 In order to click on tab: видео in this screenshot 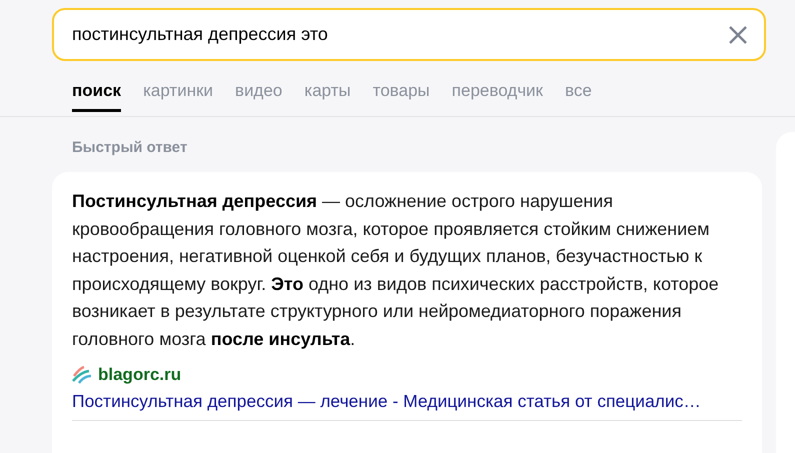, I will do `click(258, 91)`.